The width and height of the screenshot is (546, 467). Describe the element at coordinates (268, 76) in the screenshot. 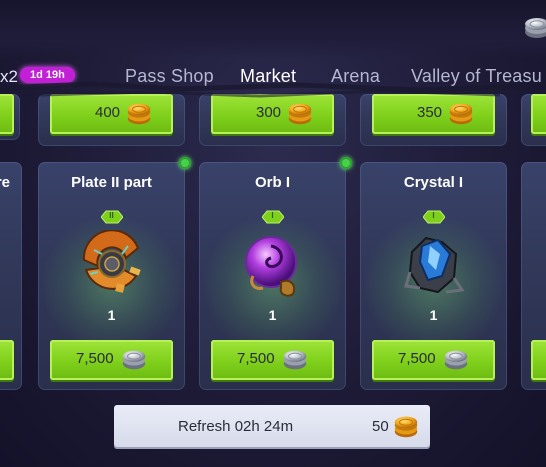

I see `tab-market: Market` at that location.